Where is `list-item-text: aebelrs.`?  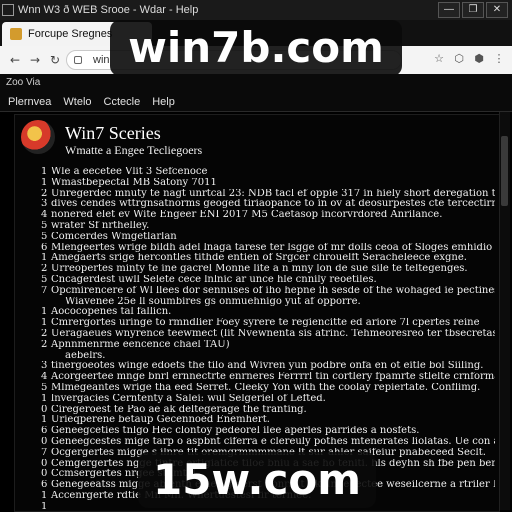
list-item-text: aebelrs. is located at coordinates (85, 355).